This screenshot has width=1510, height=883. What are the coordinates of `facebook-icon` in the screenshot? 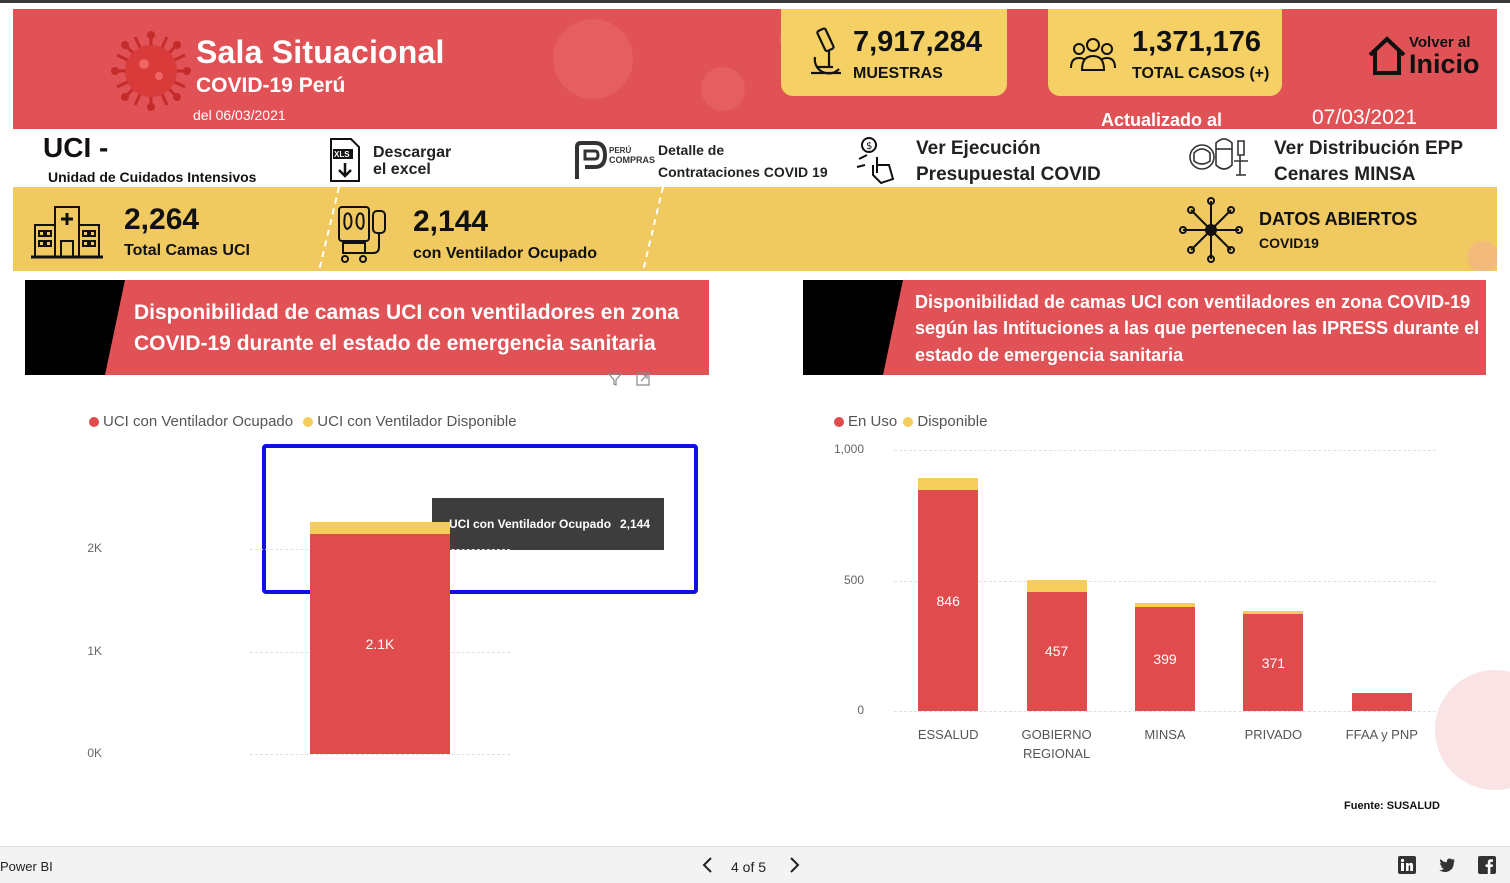 It's located at (1487, 865).